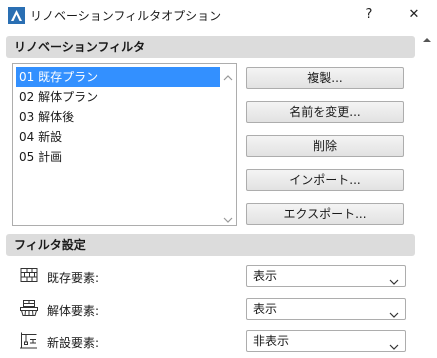 Image resolution: width=437 pixels, height=358 pixels. Describe the element at coordinates (118, 77) in the screenshot. I see `list-item-filter-01: 01 既存プラン` at that location.